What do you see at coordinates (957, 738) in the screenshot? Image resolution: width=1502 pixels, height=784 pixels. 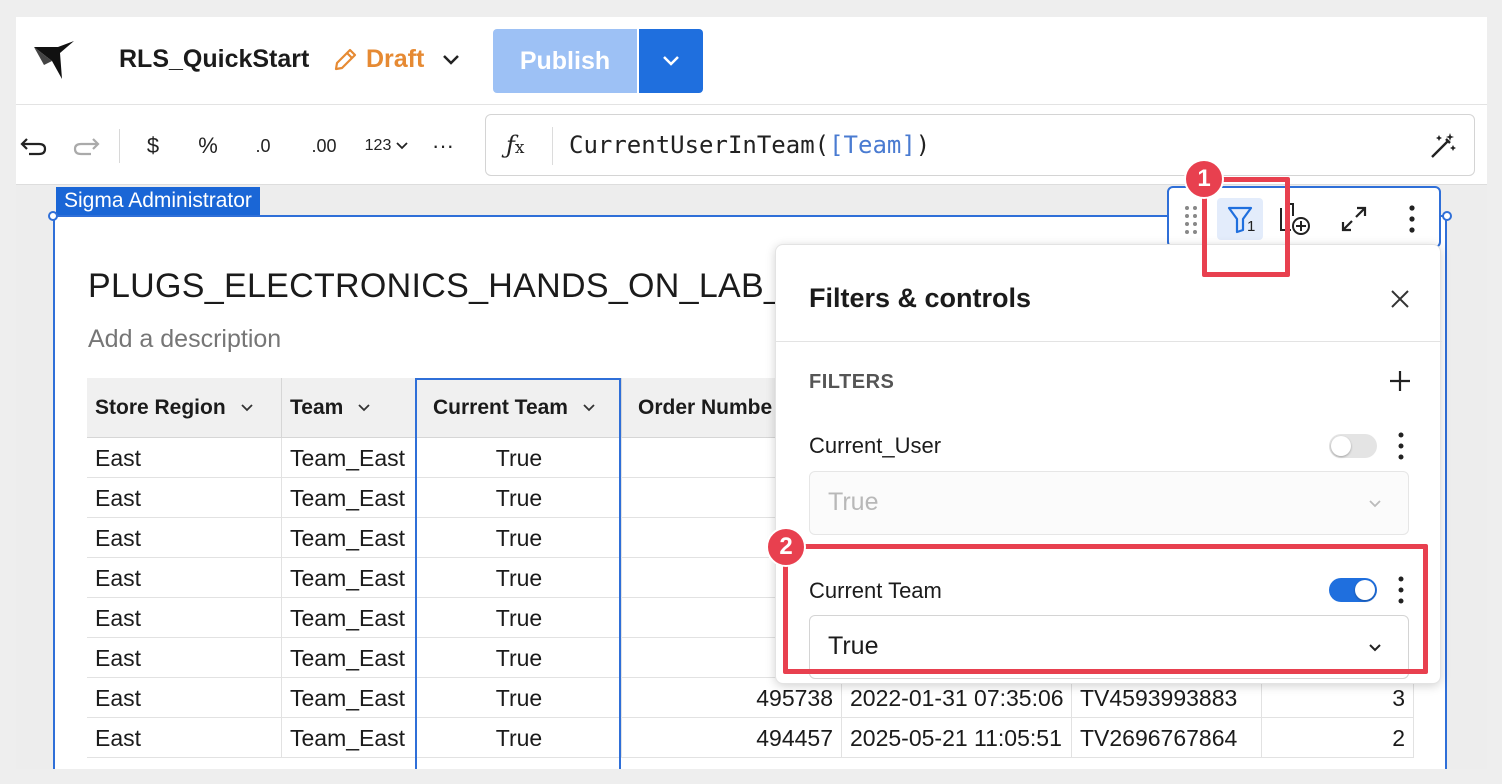 I see `table-cell: 2025-05-21 11:05:51` at bounding box center [957, 738].